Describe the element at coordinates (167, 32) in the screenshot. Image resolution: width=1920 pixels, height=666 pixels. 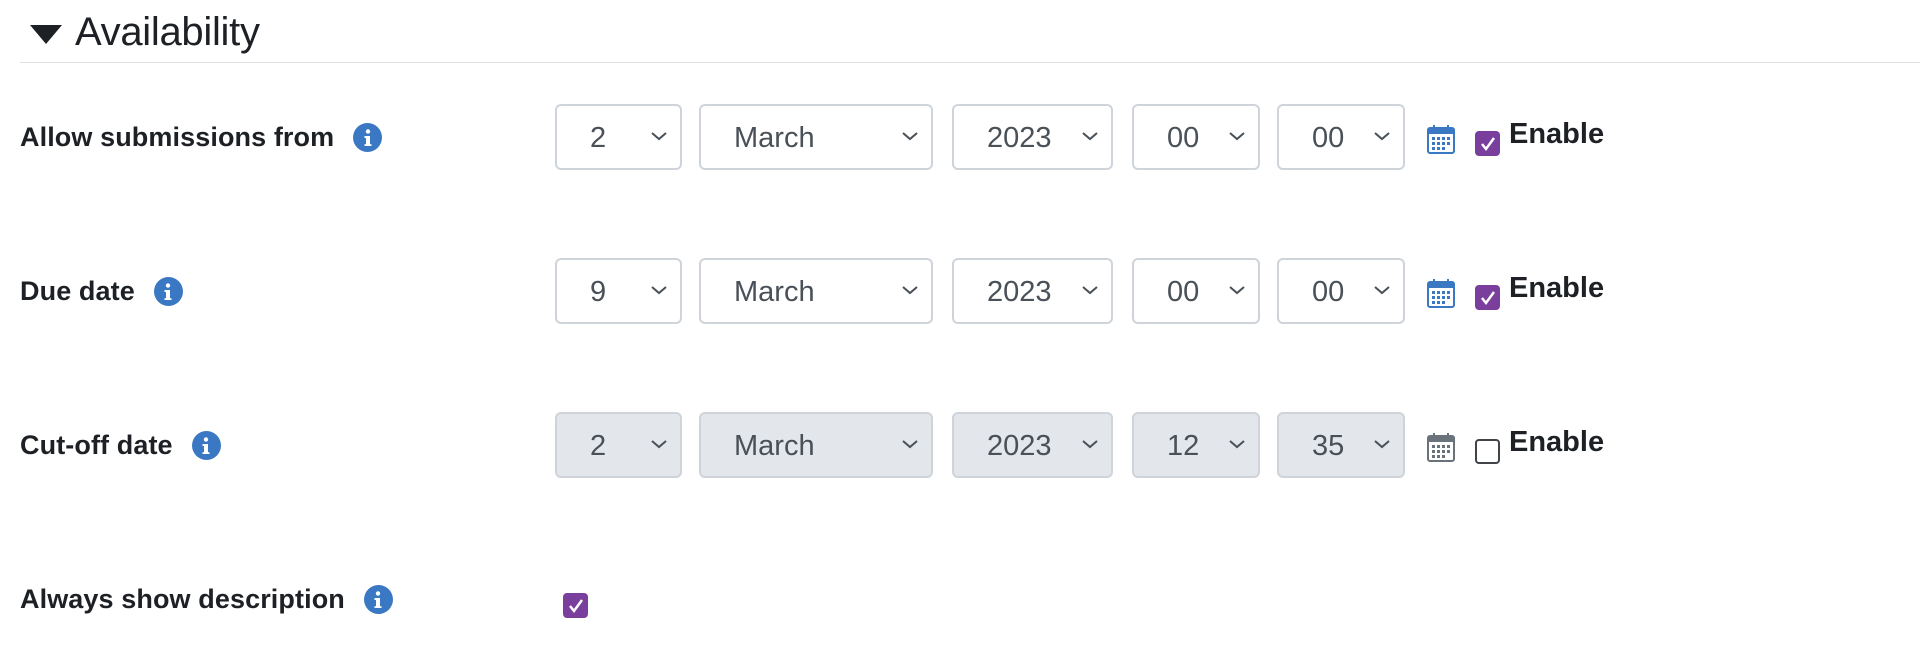
I see `section-title: Availability` at that location.